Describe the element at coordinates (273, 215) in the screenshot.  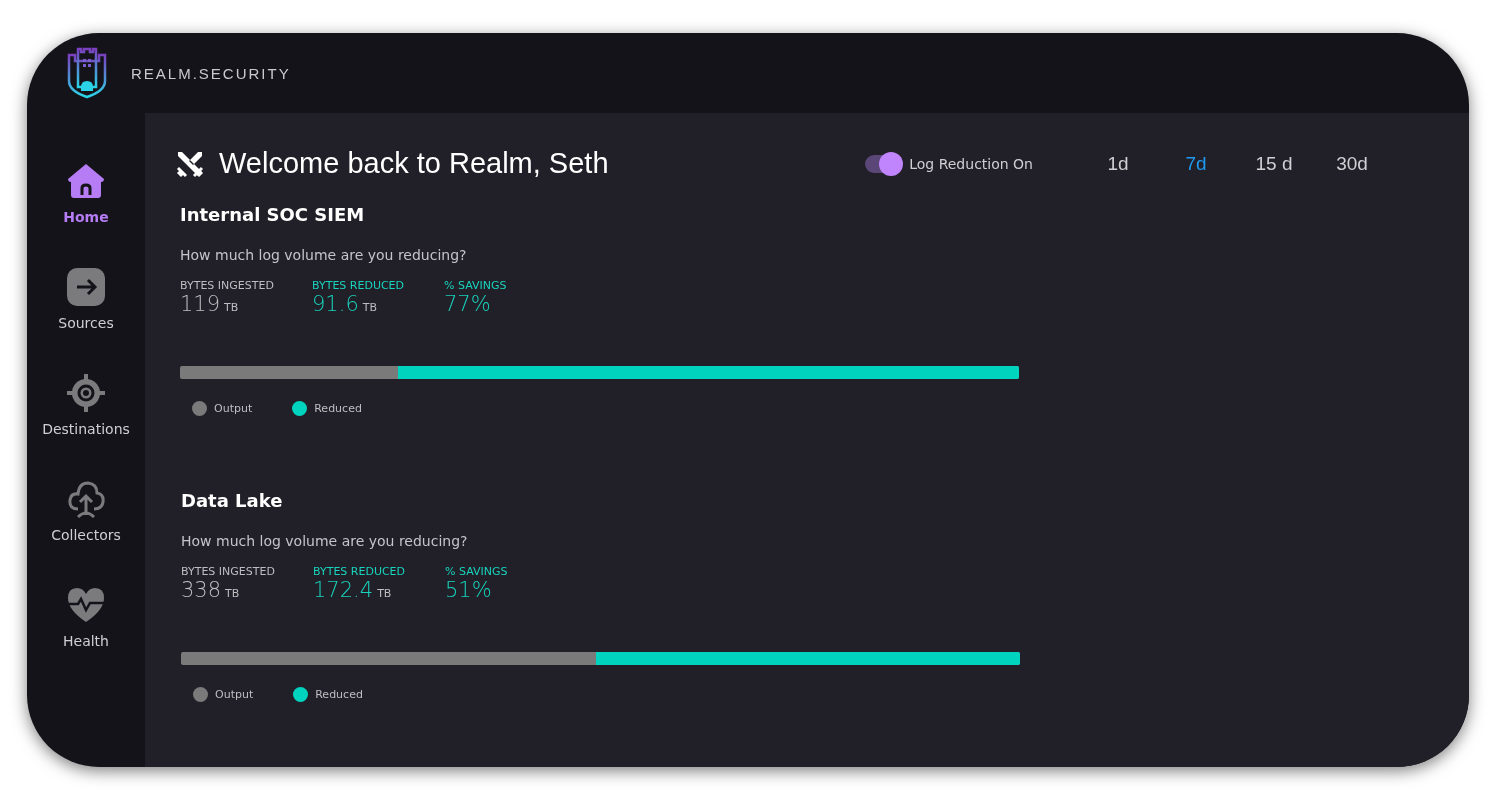
I see `section-title: Internal SOC SIEM` at that location.